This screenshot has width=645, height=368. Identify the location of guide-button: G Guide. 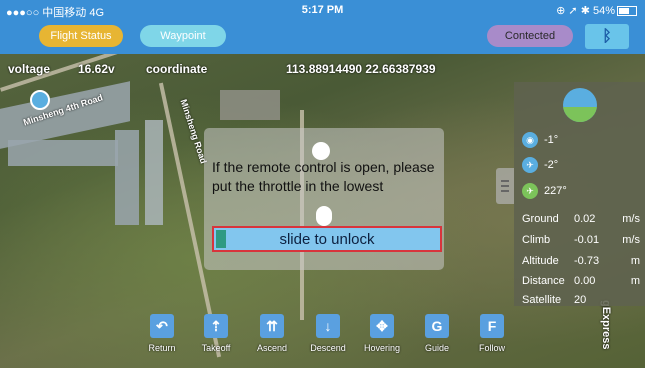
(437, 333).